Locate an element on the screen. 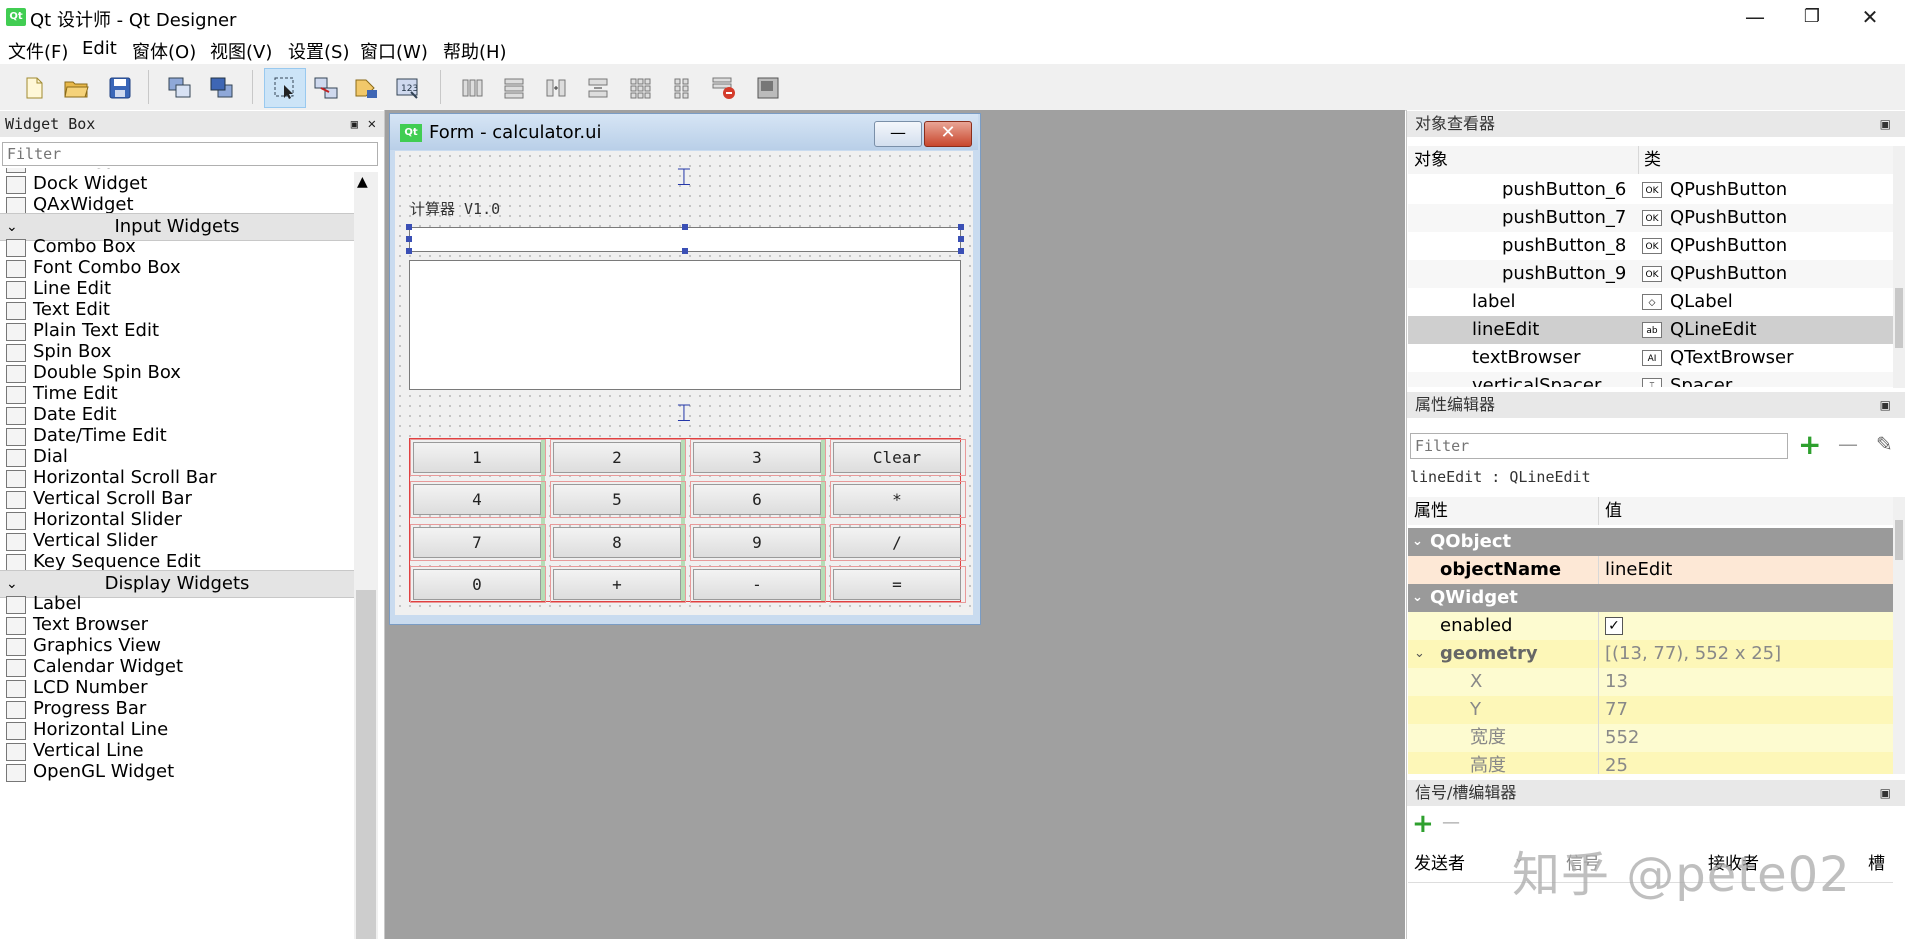 This screenshot has width=1905, height=939. layout-grid-icon is located at coordinates (640, 88).